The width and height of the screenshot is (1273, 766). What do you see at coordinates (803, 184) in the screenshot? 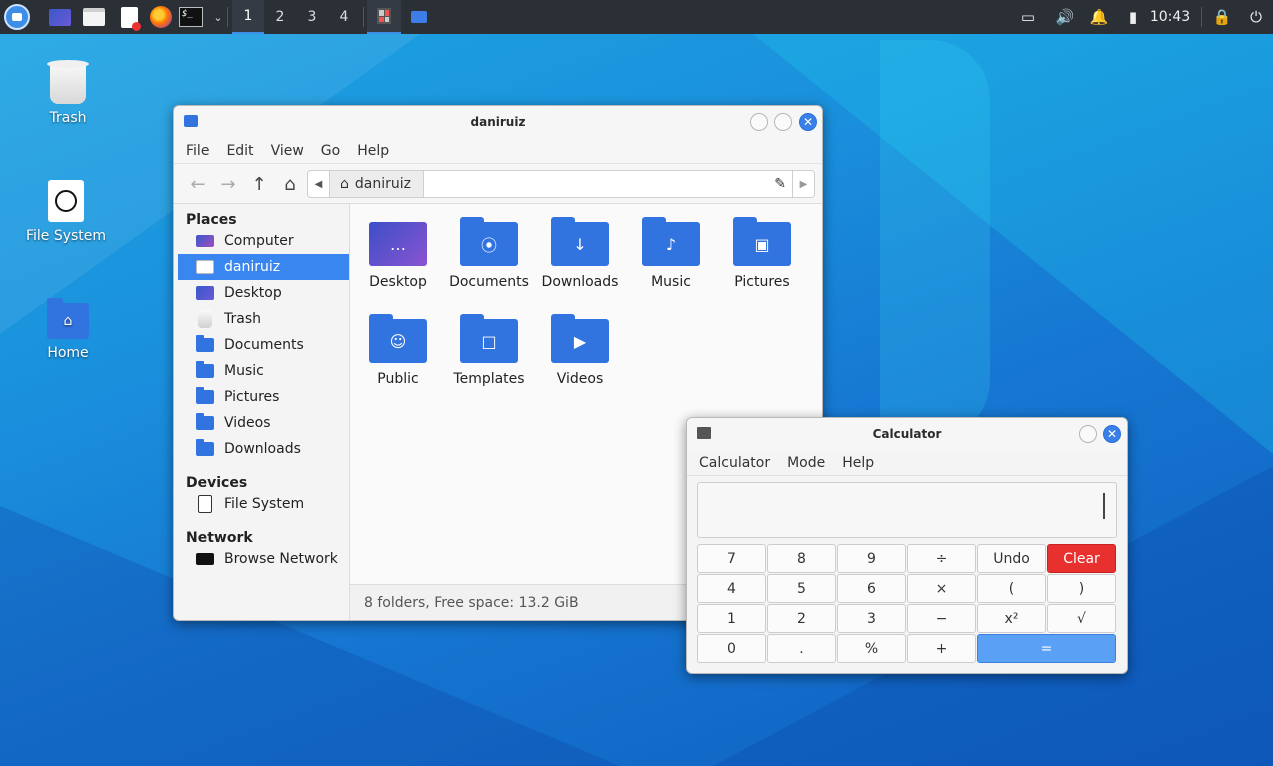
I see `chevron-right-icon: ▶` at bounding box center [803, 184].